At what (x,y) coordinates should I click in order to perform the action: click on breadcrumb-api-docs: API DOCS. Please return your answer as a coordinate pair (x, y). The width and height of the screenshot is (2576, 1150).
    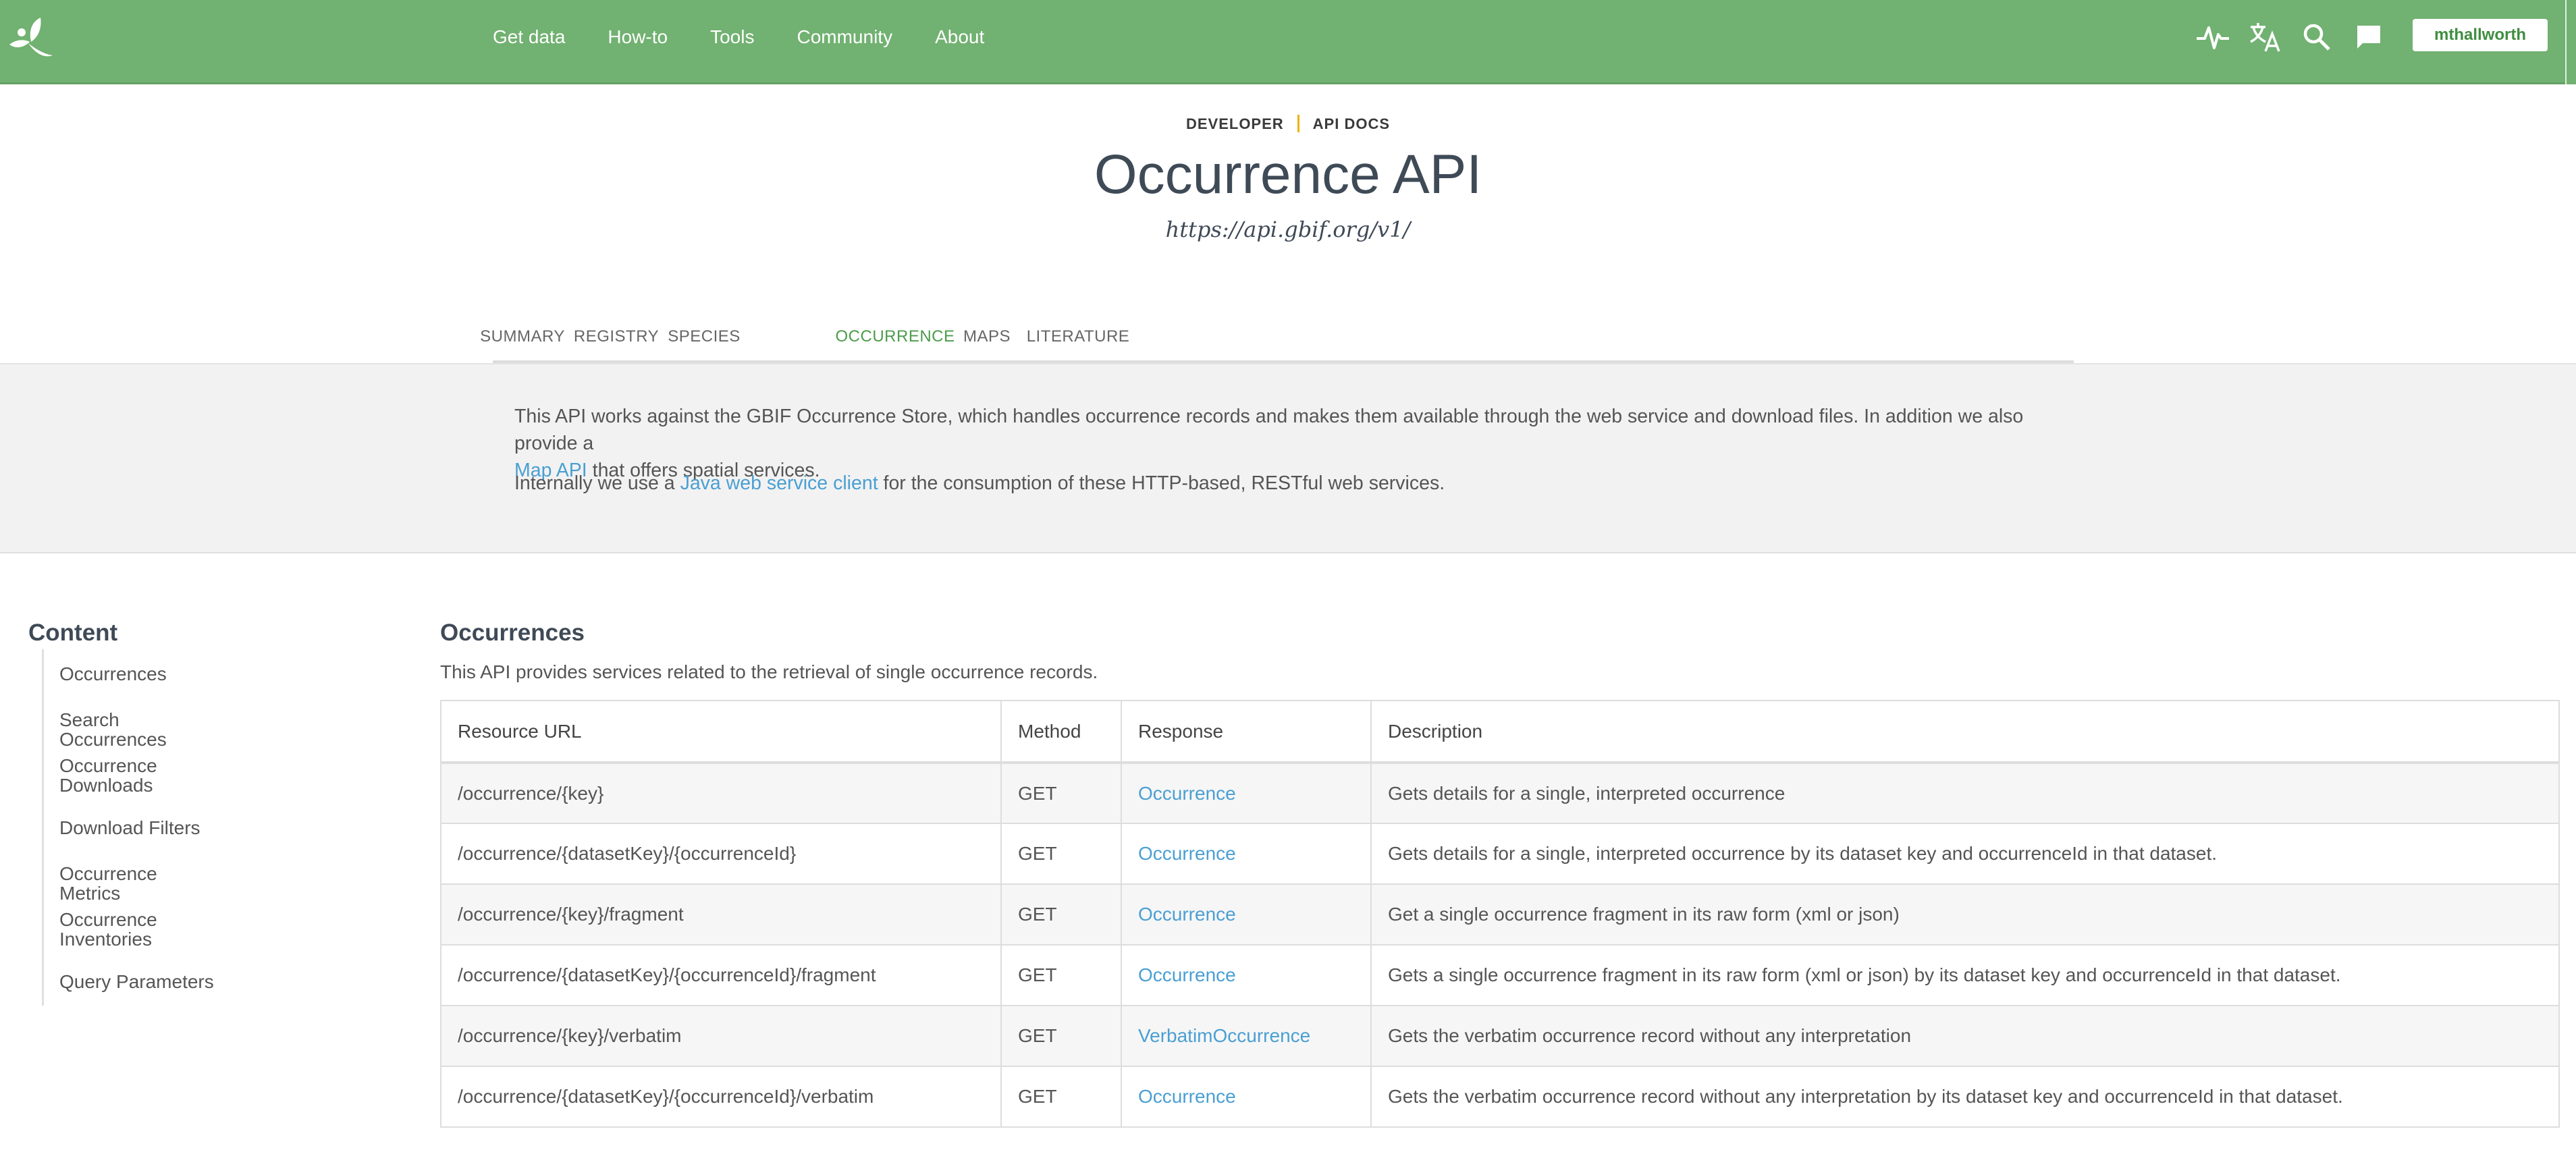
    Looking at the image, I should click on (1352, 124).